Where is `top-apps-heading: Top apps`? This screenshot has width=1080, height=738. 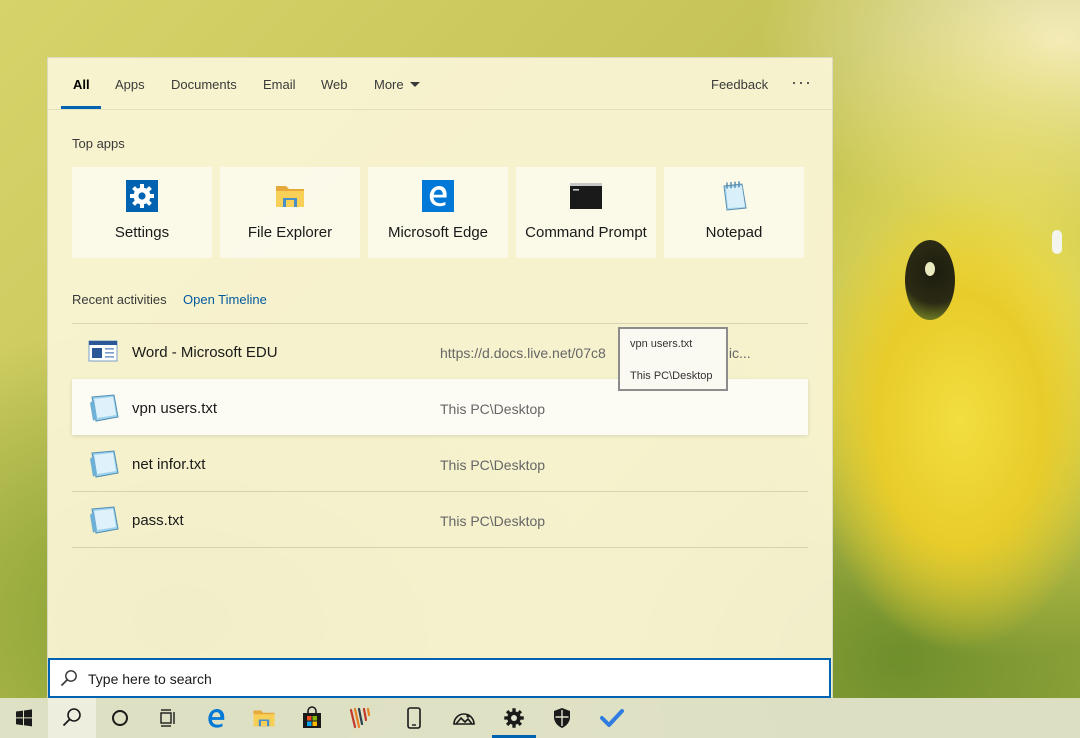
top-apps-heading: Top apps is located at coordinates (98, 143).